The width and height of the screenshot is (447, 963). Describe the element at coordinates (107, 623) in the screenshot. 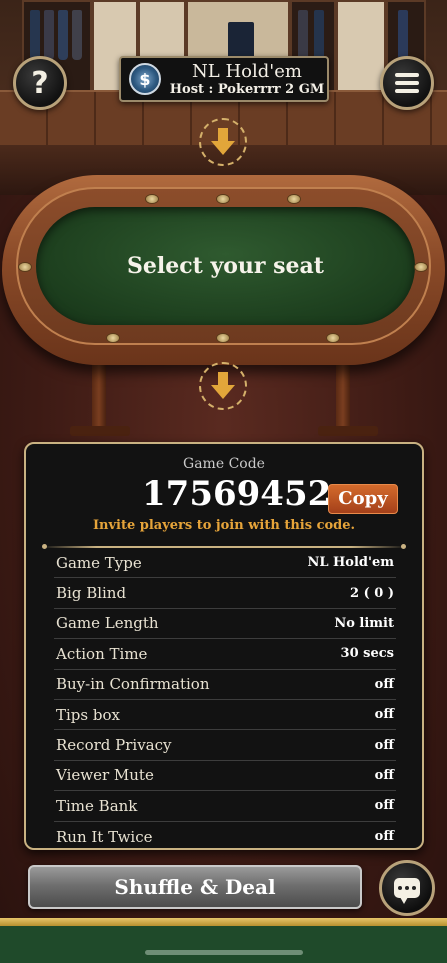

I see `setting-label: Game Length` at that location.